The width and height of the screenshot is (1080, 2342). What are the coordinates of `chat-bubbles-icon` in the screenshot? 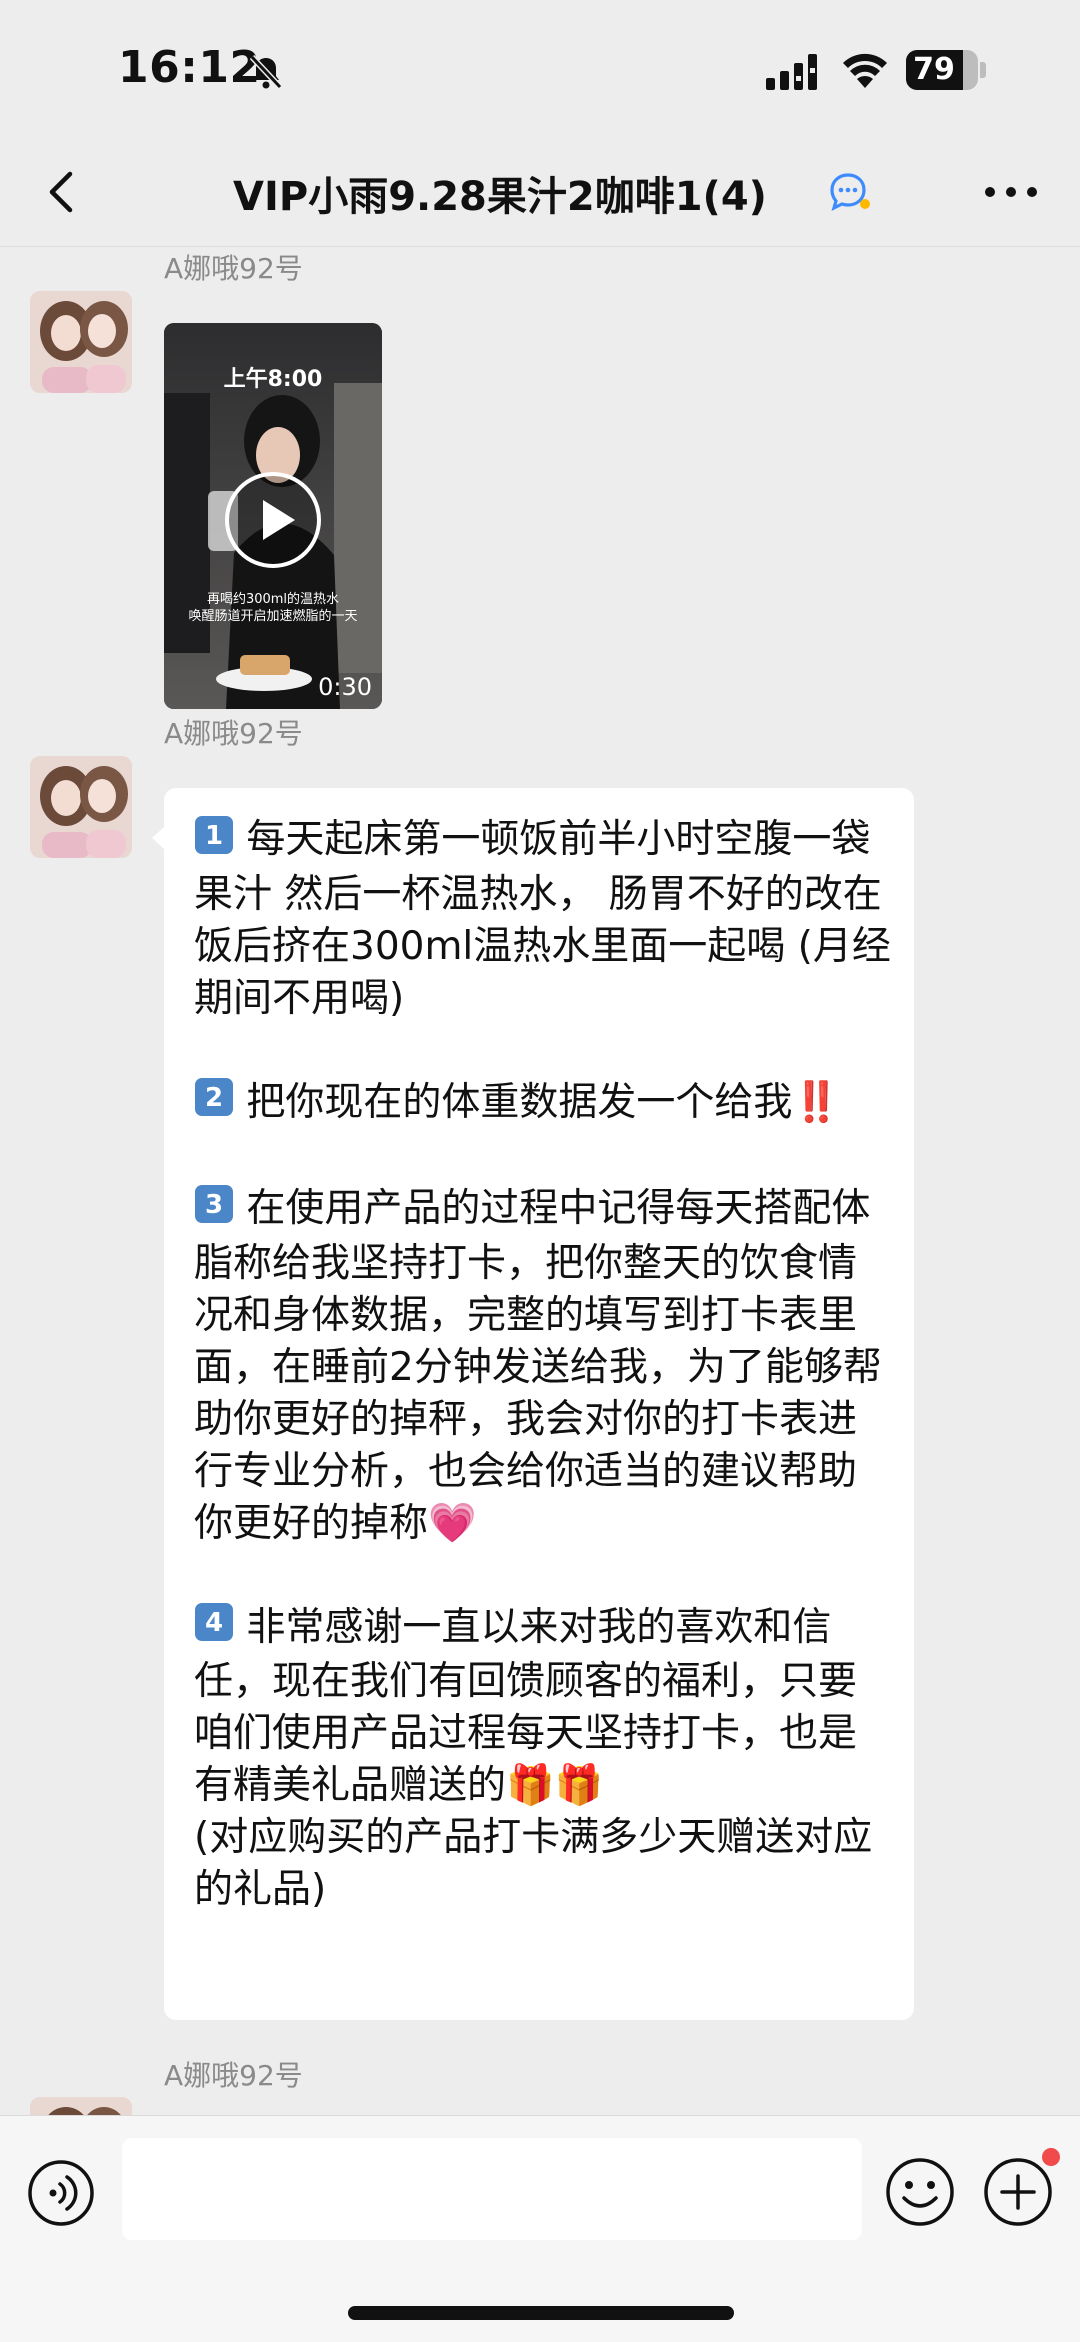 It's located at (850, 192).